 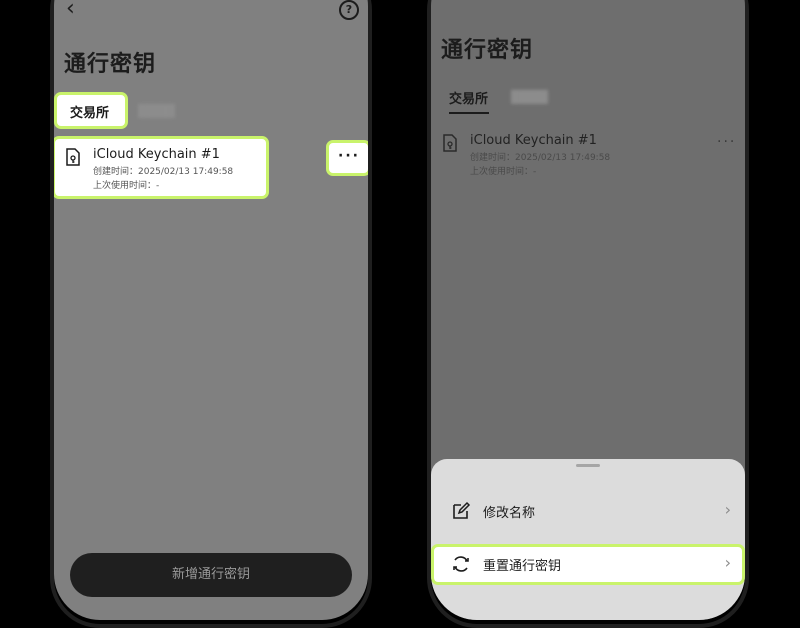 What do you see at coordinates (588, 511) in the screenshot?
I see `rename-row: 修改名称 ›` at bounding box center [588, 511].